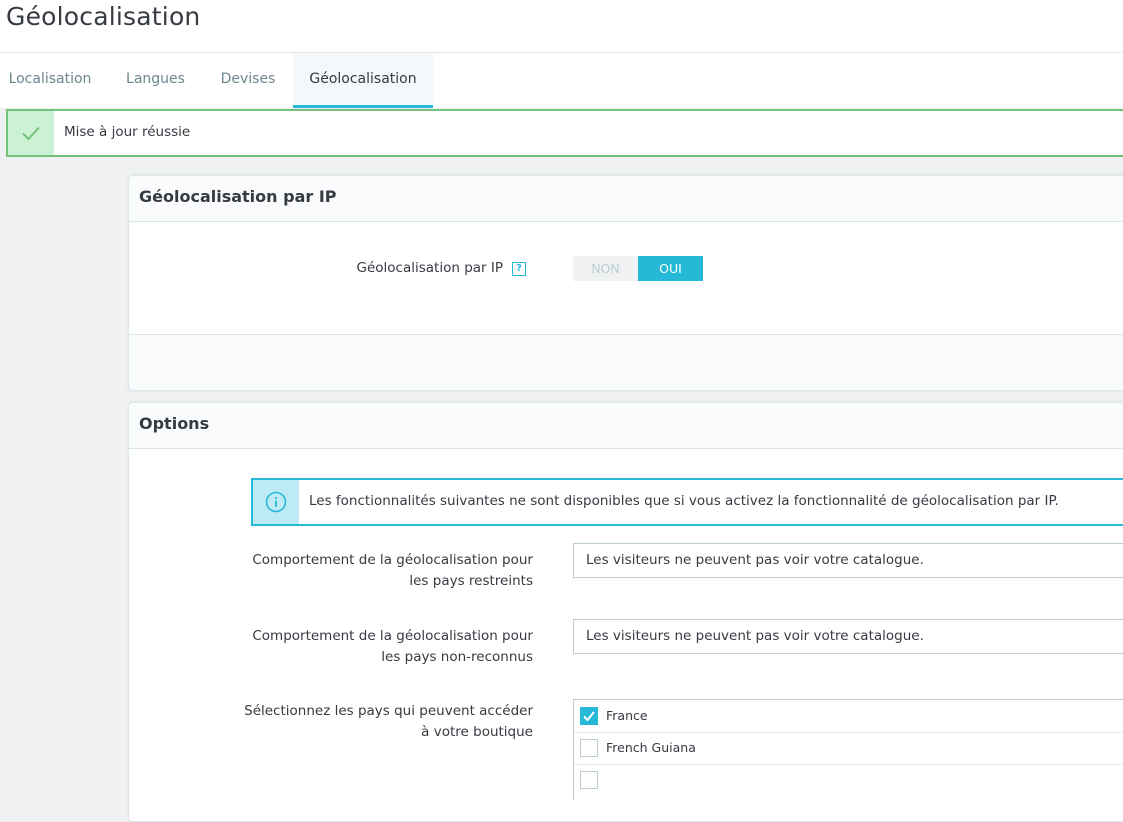 The height and width of the screenshot is (822, 1123). I want to click on label-line: les pays restreints, so click(471, 581).